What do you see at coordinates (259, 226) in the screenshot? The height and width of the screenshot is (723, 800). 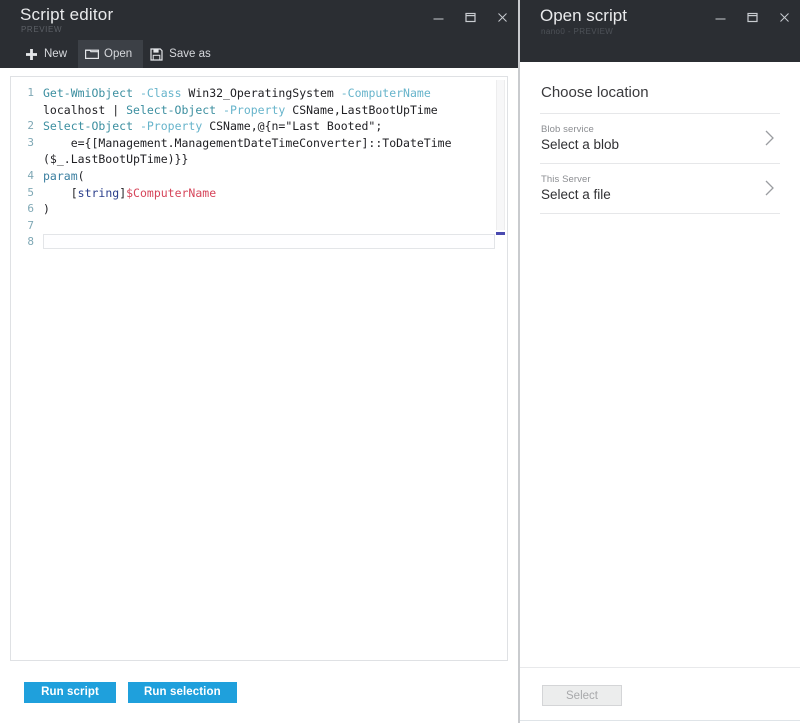 I see `code-line: 7` at bounding box center [259, 226].